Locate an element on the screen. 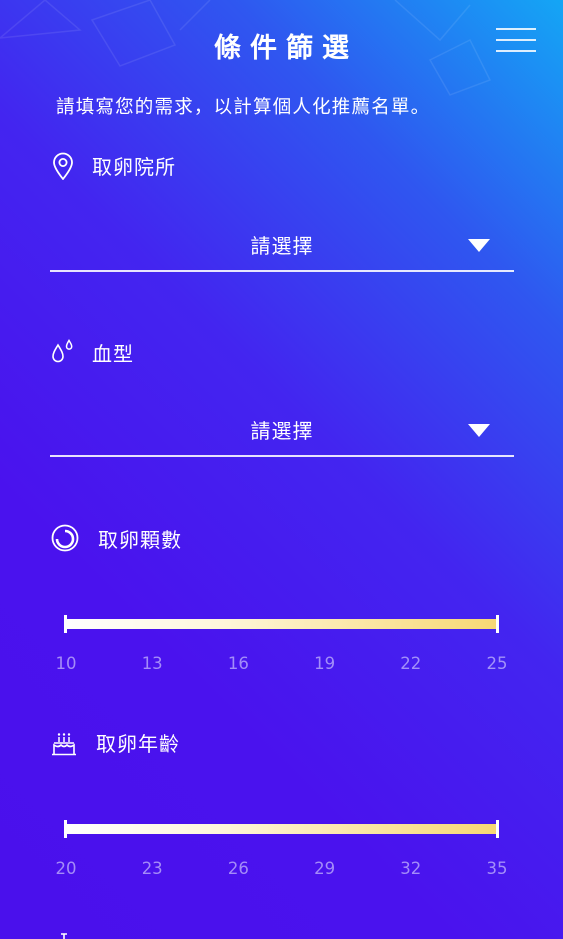  egg-age-tick-labels: 20 23 26 29 32 35 is located at coordinates (282, 869).